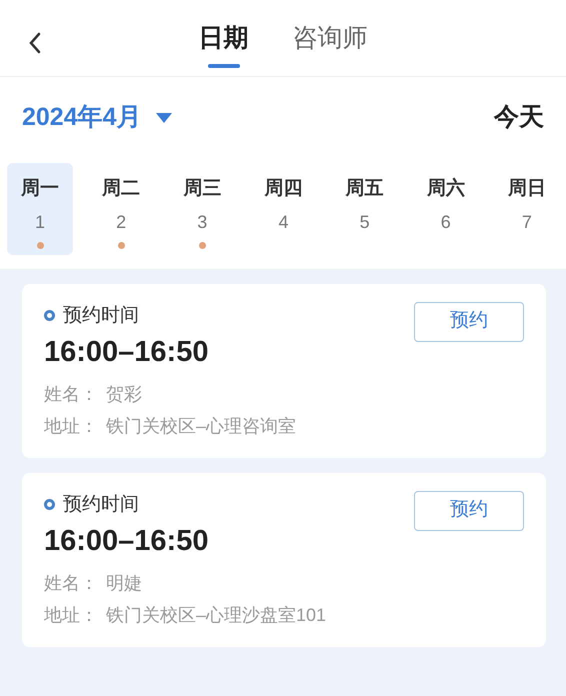  I want to click on month-picker: 2024年4月, so click(97, 117).